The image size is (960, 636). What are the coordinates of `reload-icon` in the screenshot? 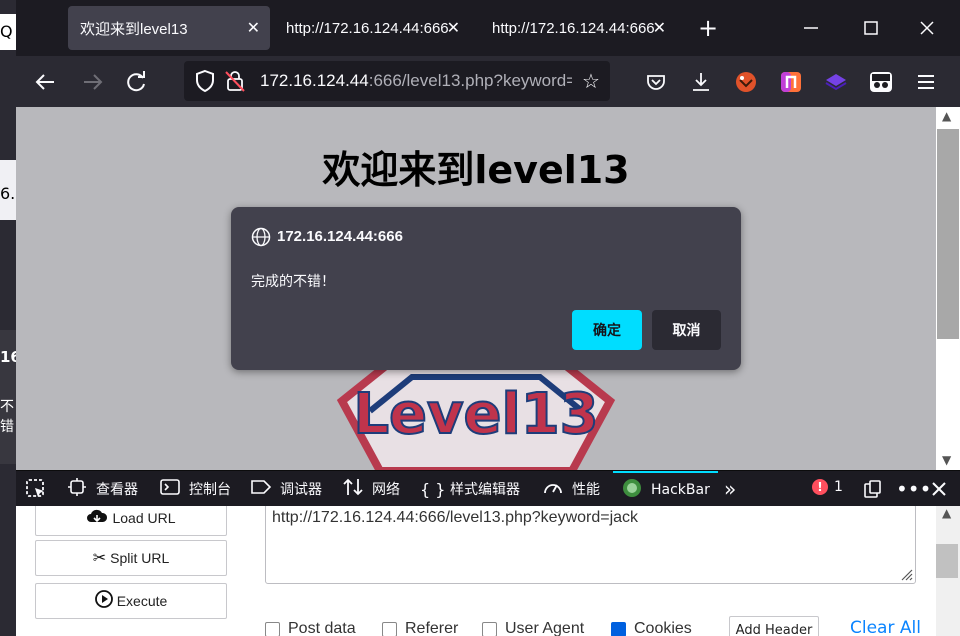 It's located at (136, 82).